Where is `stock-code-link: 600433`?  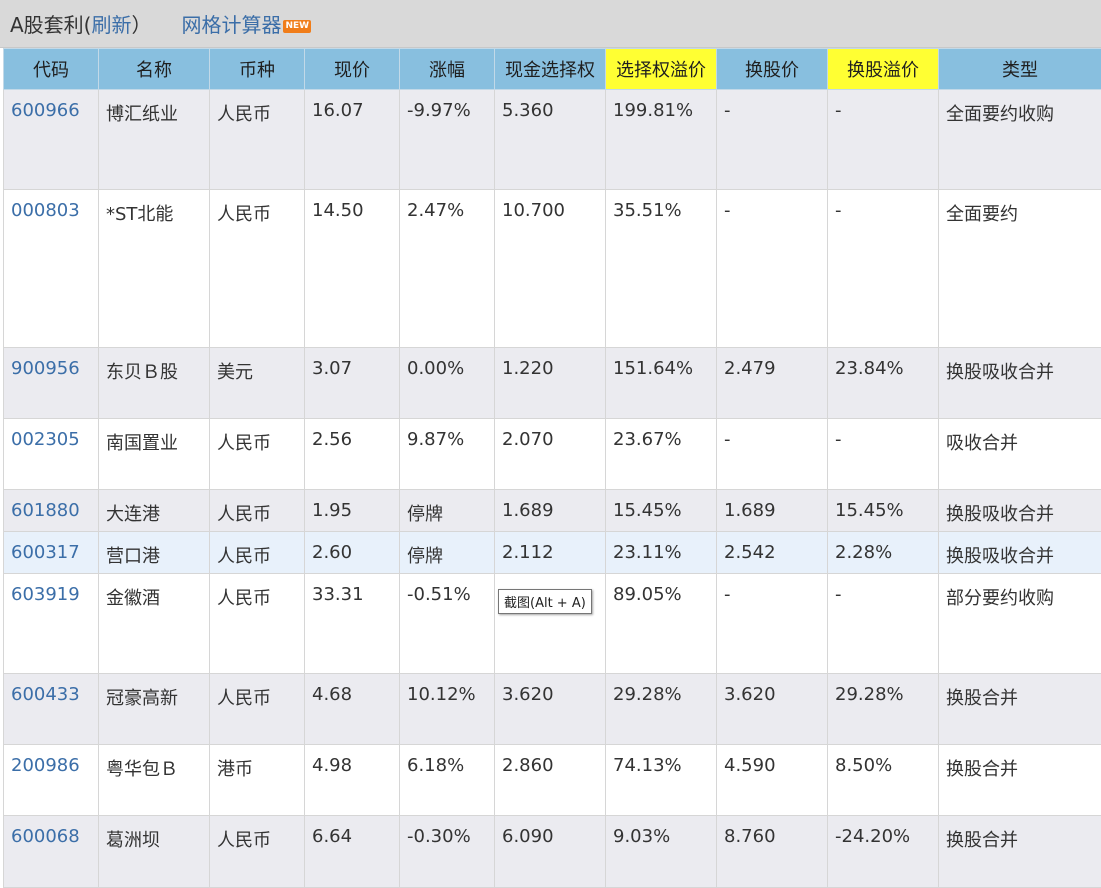
stock-code-link: 600433 is located at coordinates (45, 694).